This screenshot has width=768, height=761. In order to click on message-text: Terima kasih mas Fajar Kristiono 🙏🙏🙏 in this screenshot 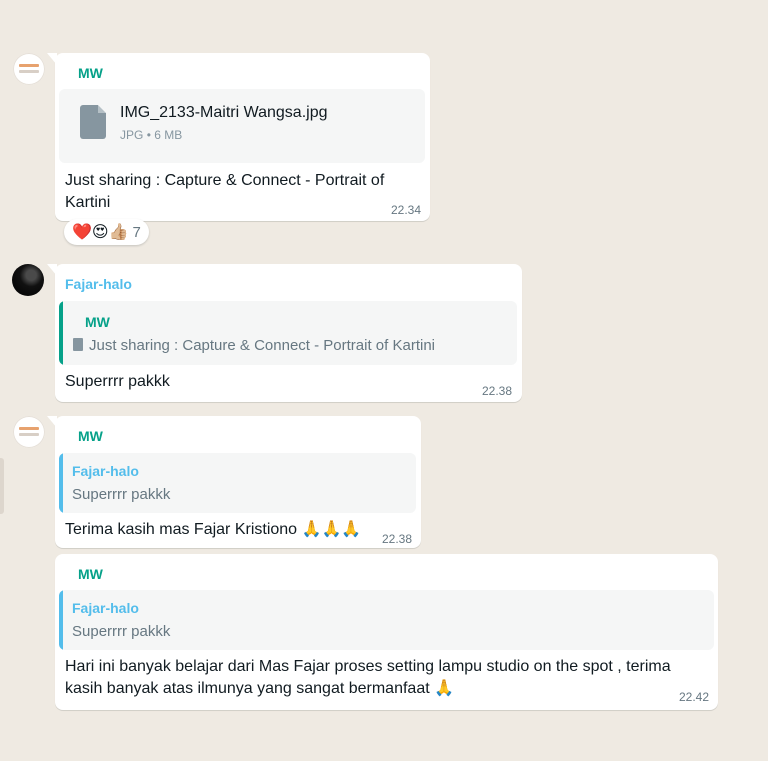, I will do `click(213, 529)`.